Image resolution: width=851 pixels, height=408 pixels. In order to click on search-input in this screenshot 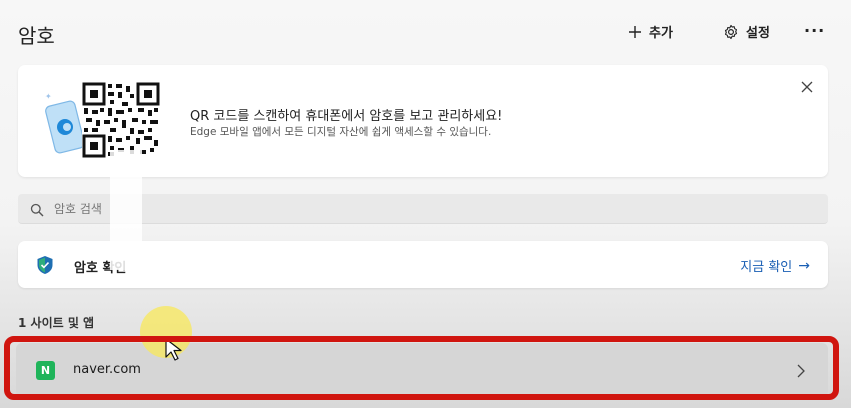, I will do `click(354, 209)`.